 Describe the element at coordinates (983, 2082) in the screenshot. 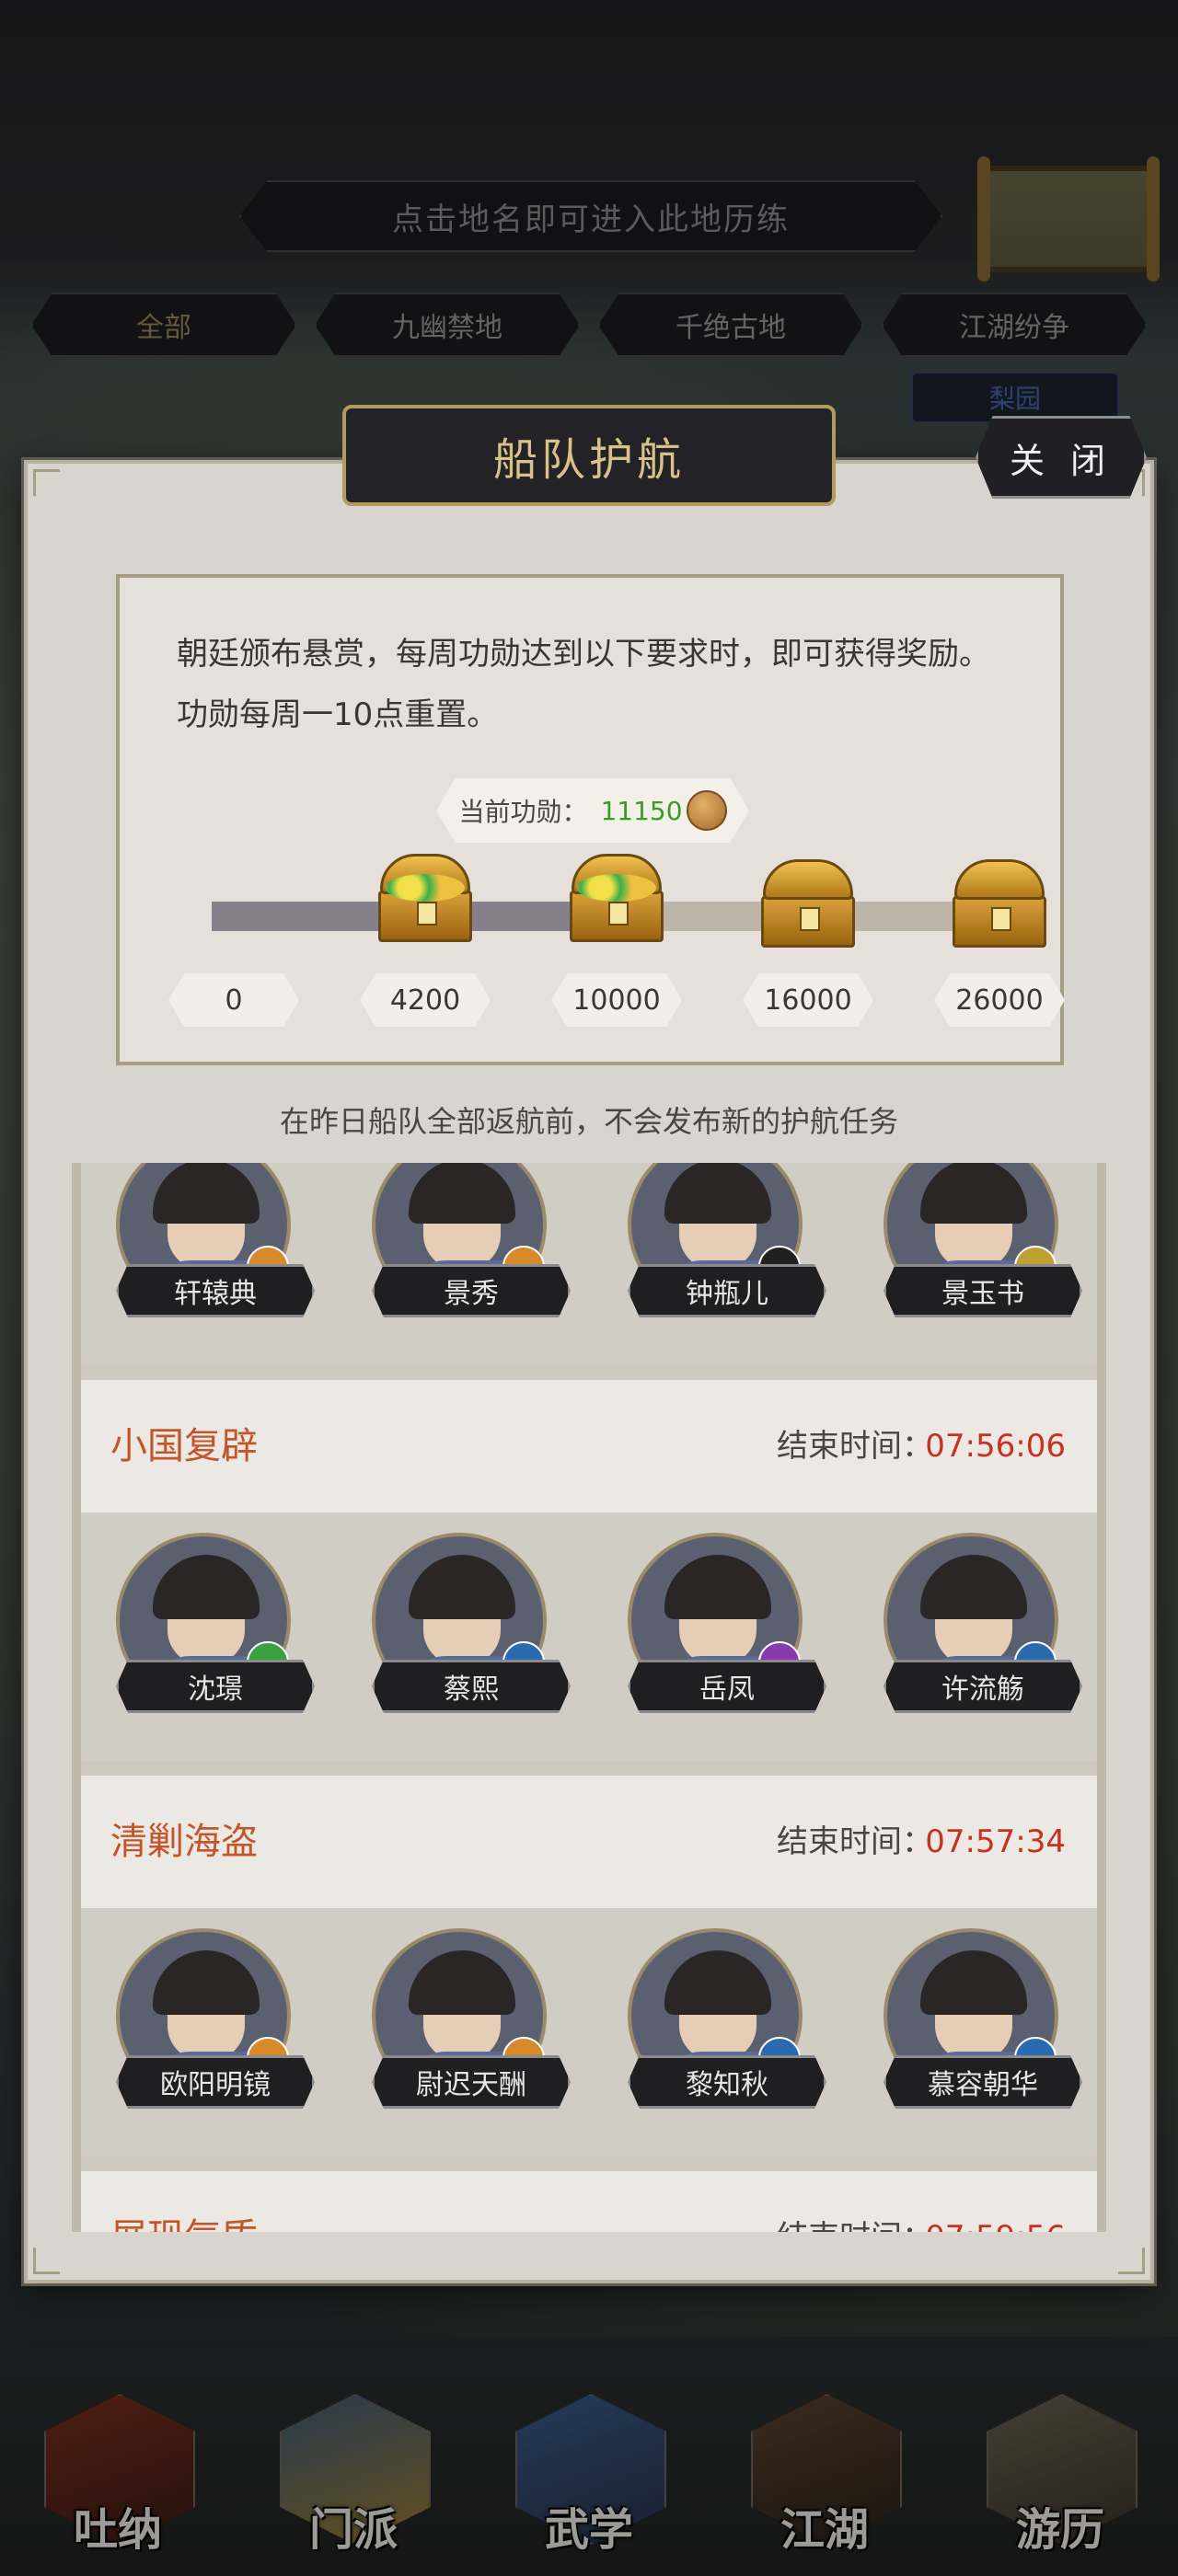

I see `hero-name: 慕容朝华` at that location.